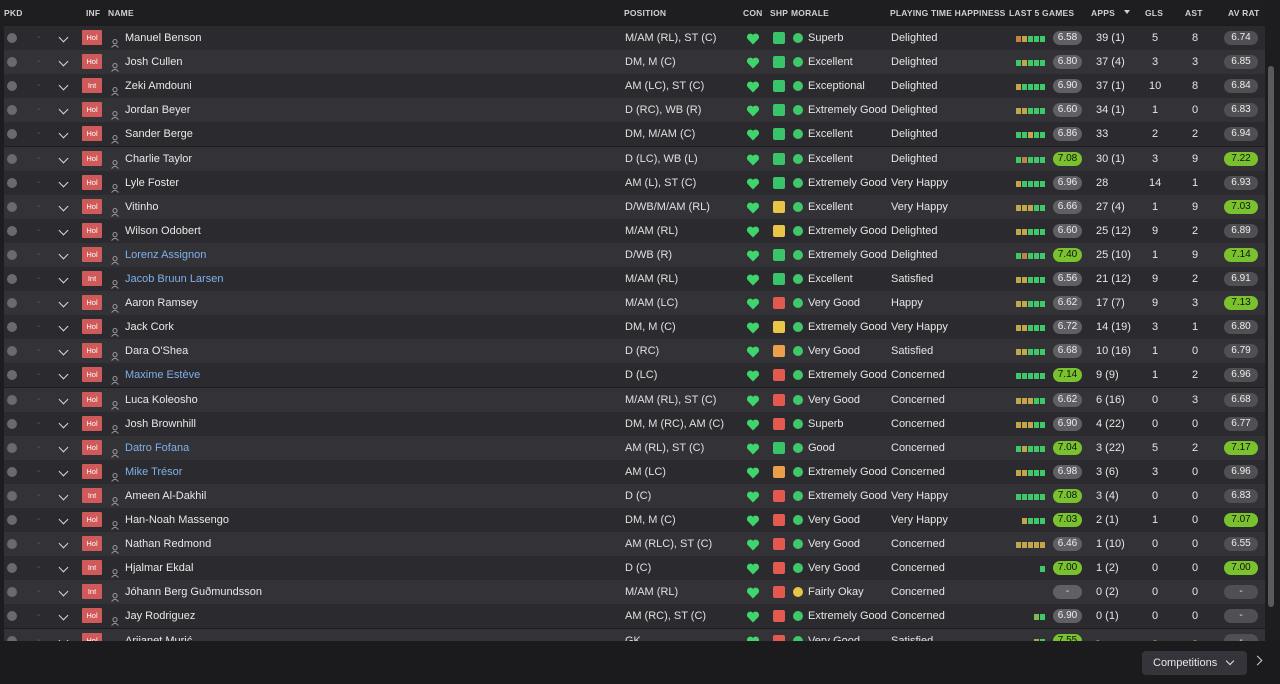 Image resolution: width=1280 pixels, height=684 pixels. I want to click on col-av-rat: AV RAT, so click(1244, 13).